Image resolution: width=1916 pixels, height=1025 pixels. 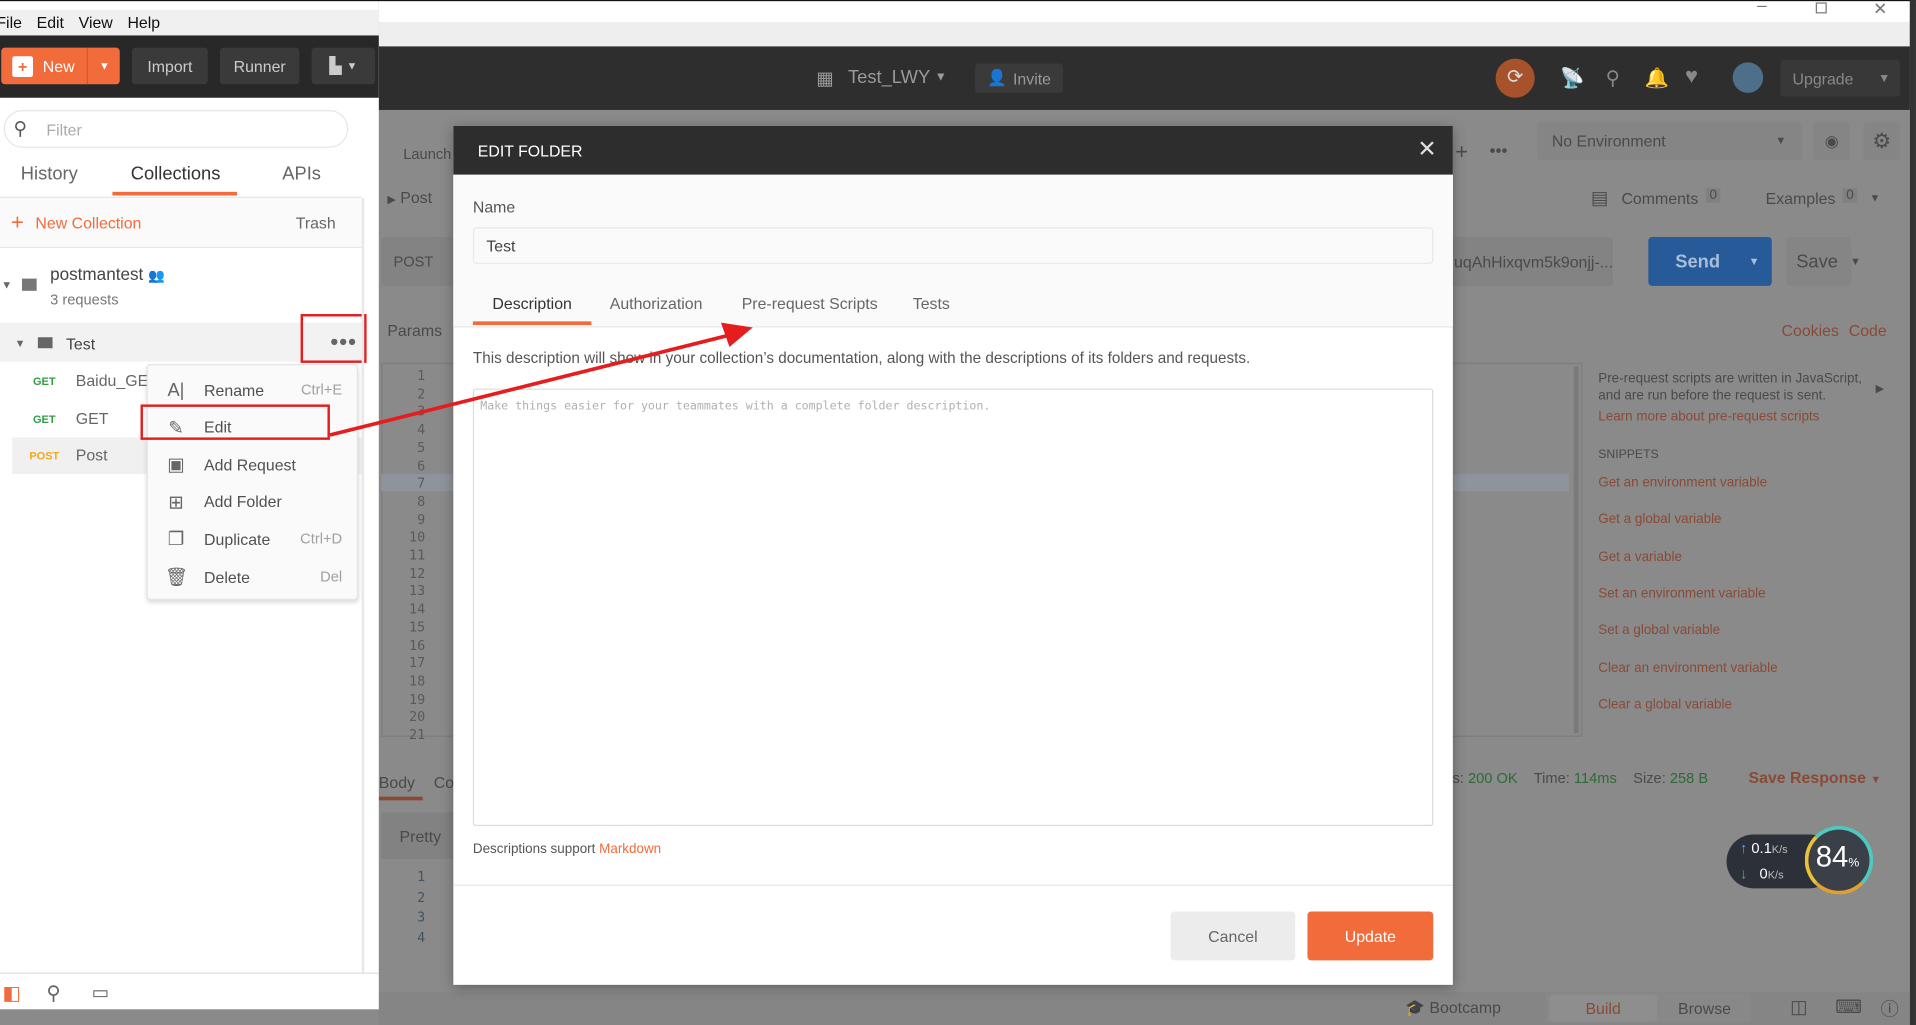 What do you see at coordinates (530, 385) in the screenshot?
I see `arrow-line` at bounding box center [530, 385].